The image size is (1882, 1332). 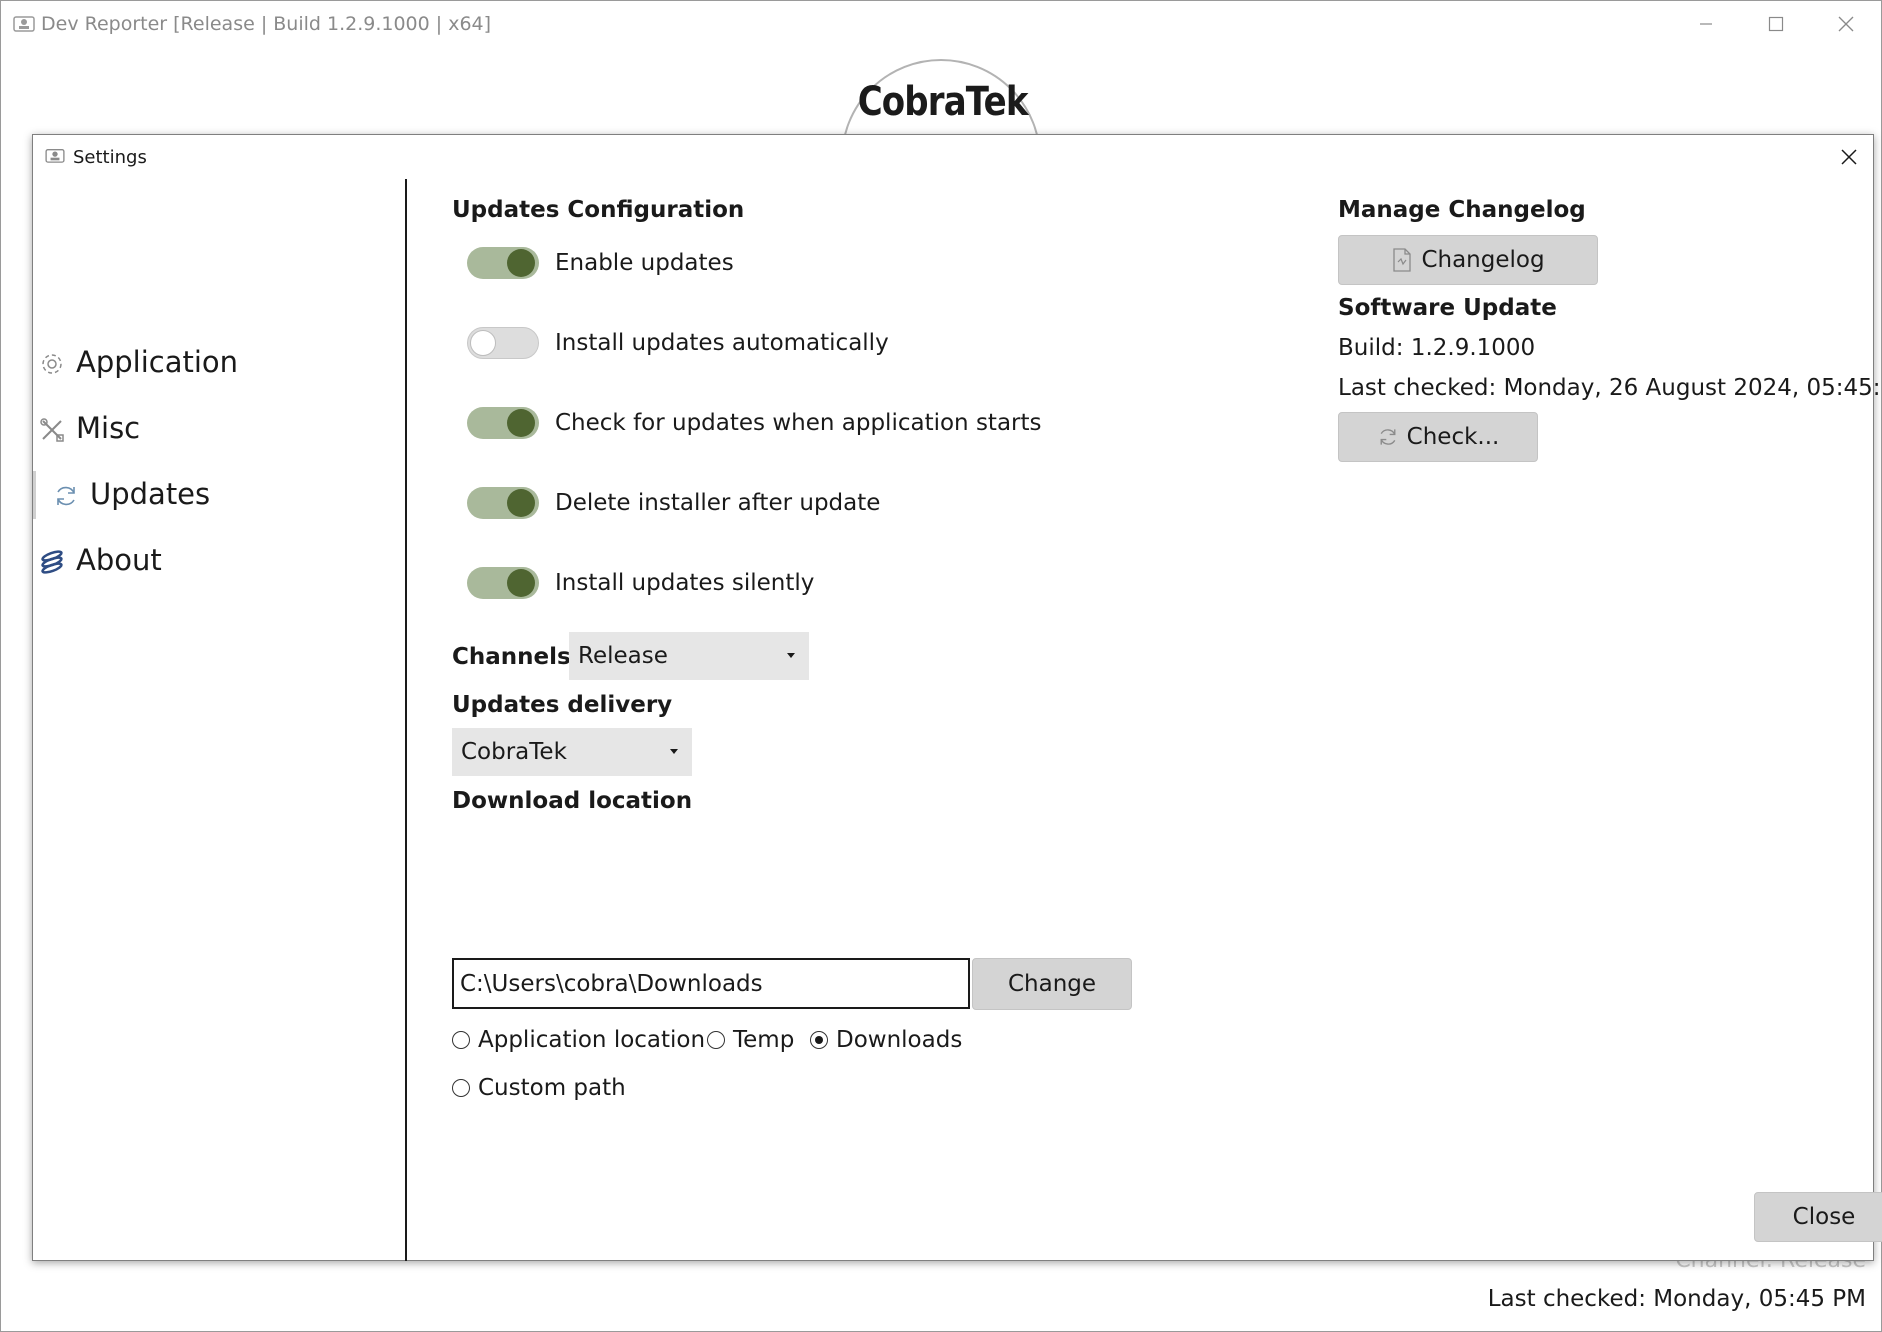 What do you see at coordinates (953, 157) in the screenshot?
I see `dialog-titlebar: Settings` at bounding box center [953, 157].